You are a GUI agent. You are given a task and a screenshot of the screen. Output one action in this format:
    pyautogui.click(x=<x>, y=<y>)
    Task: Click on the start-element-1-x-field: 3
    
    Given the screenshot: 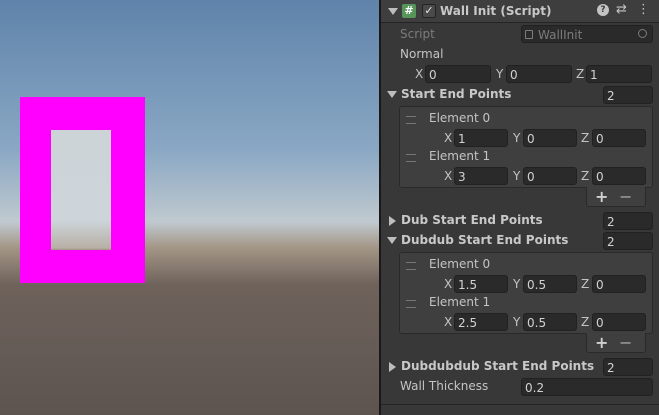 What is the action you would take?
    pyautogui.click(x=481, y=176)
    